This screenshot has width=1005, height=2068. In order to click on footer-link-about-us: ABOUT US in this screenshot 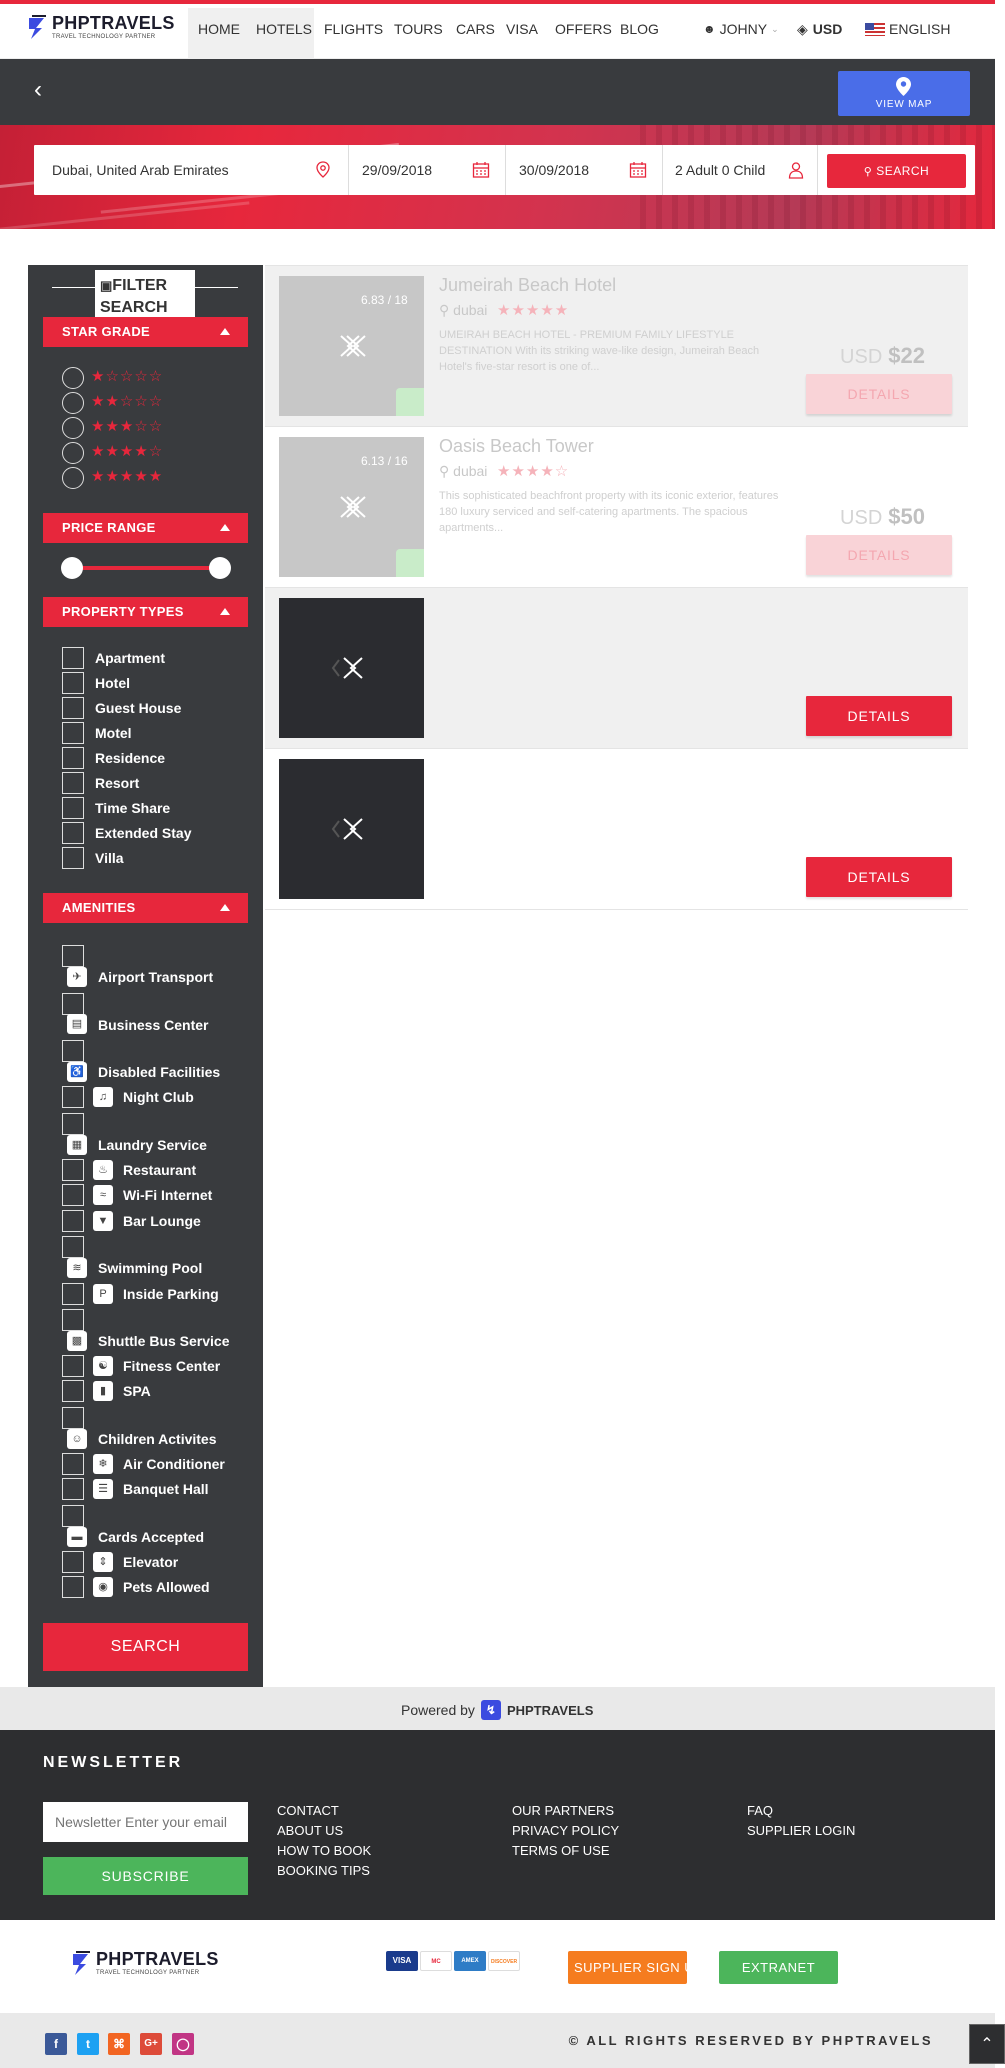, I will do `click(310, 1830)`.